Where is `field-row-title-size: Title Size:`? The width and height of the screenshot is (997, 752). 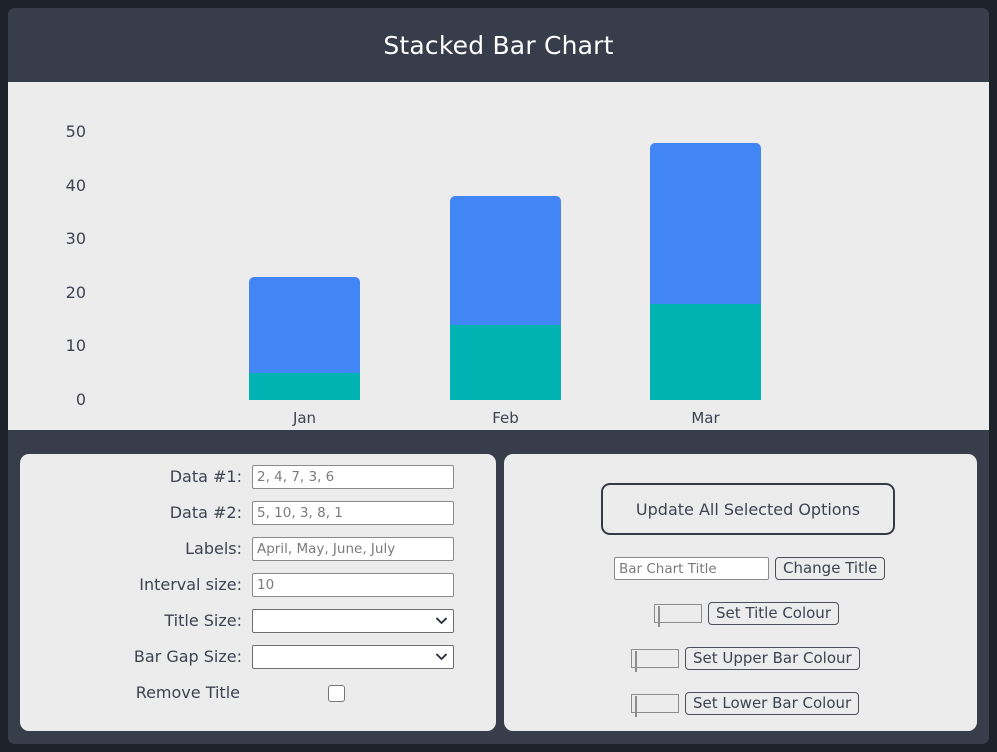 field-row-title-size: Title Size: is located at coordinates (258, 621).